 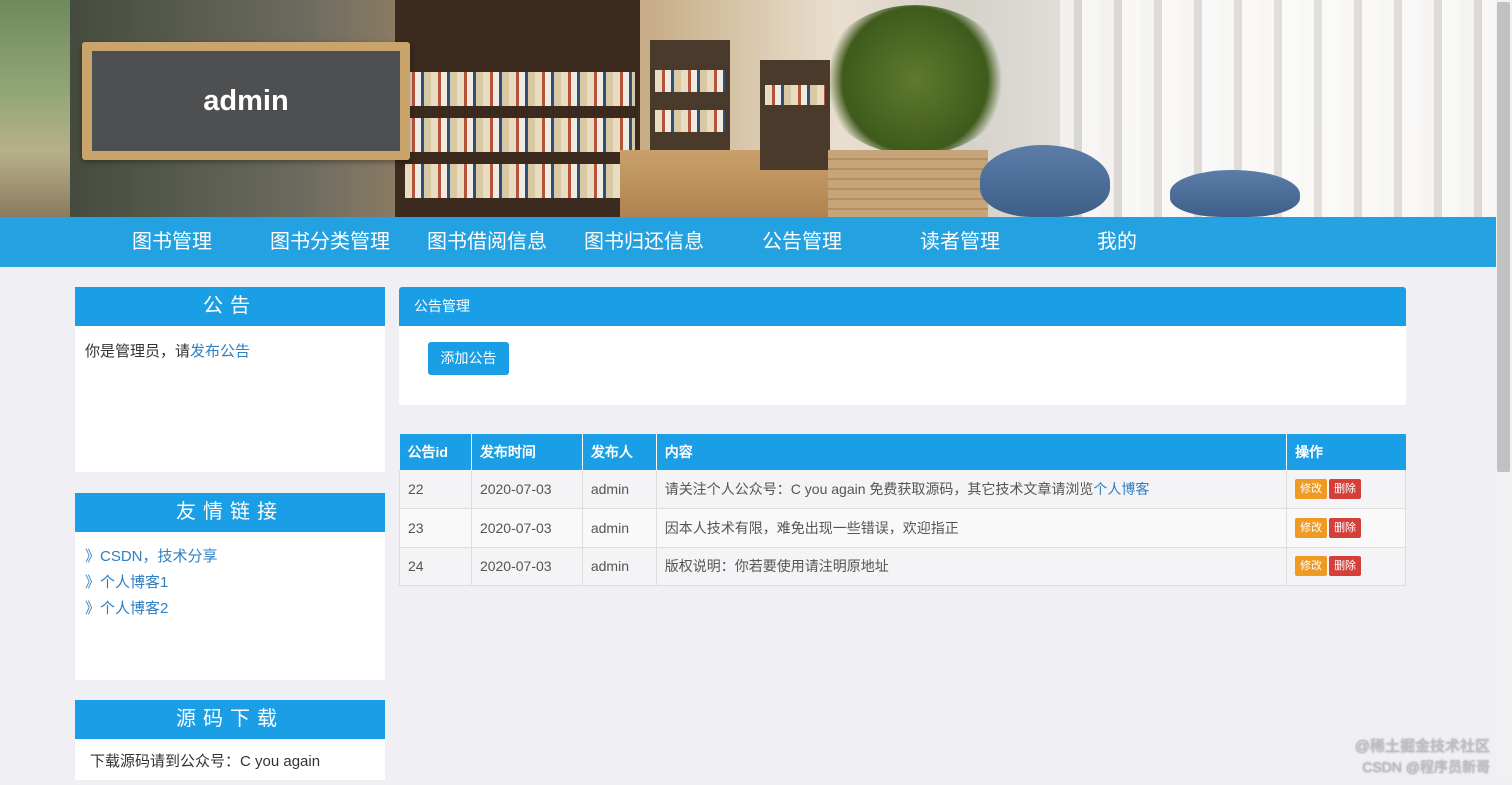 What do you see at coordinates (902, 346) in the screenshot?
I see `notice-management-panel: 公告管理 添加公告` at bounding box center [902, 346].